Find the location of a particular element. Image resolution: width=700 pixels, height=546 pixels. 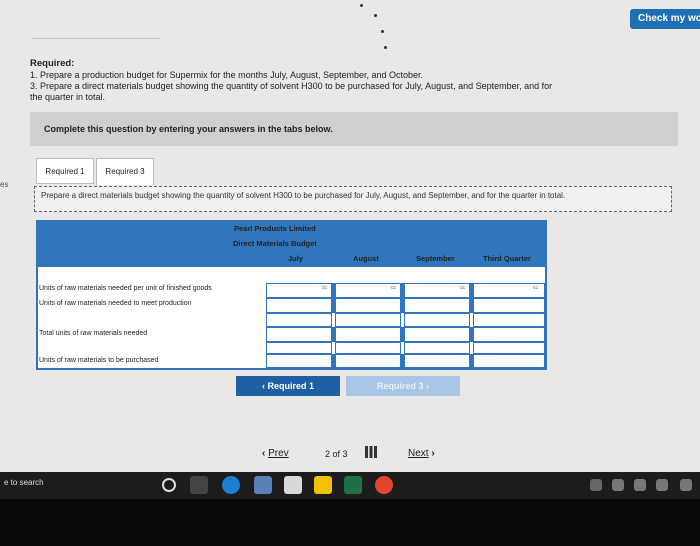

volume-icon is located at coordinates (662, 485).